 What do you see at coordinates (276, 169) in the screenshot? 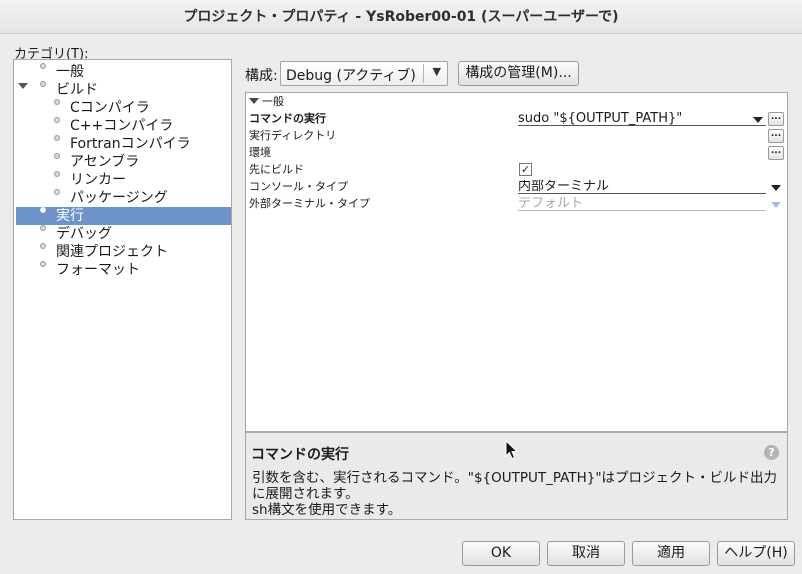
I see `prop-label-build-first: 先にビルド` at bounding box center [276, 169].